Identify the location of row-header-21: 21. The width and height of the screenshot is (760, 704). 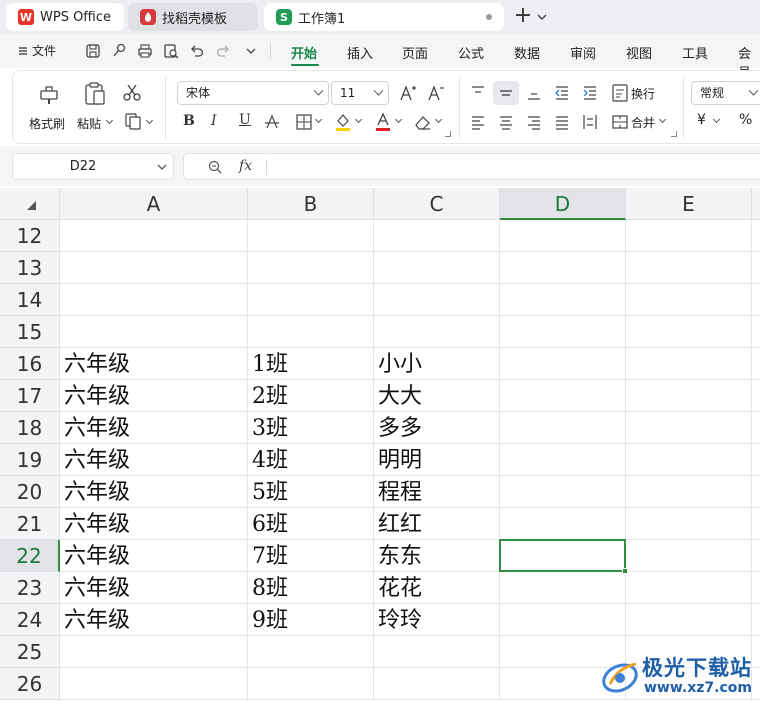
(30, 524).